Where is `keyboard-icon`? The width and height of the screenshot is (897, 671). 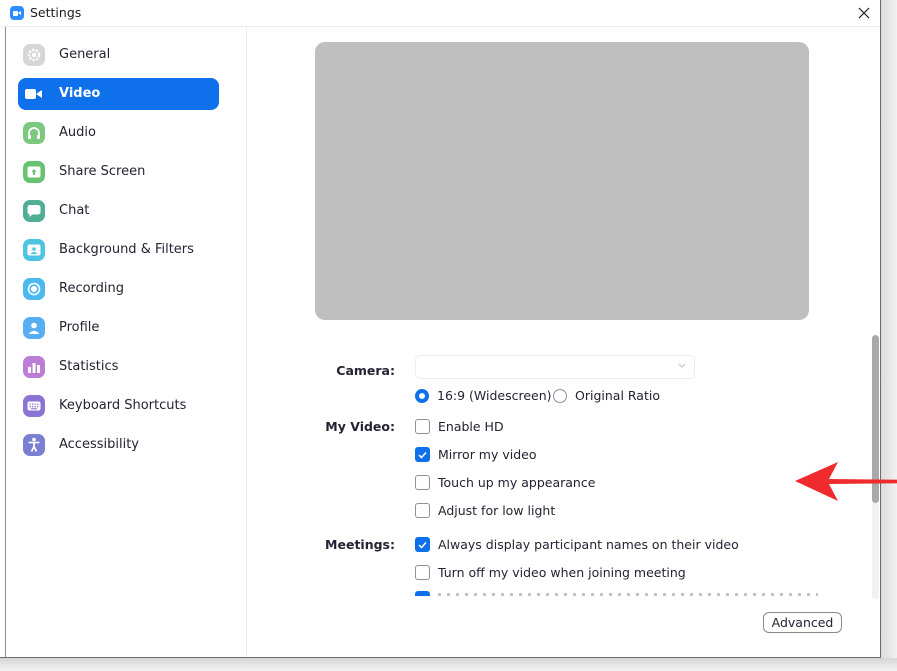
keyboard-icon is located at coordinates (34, 406).